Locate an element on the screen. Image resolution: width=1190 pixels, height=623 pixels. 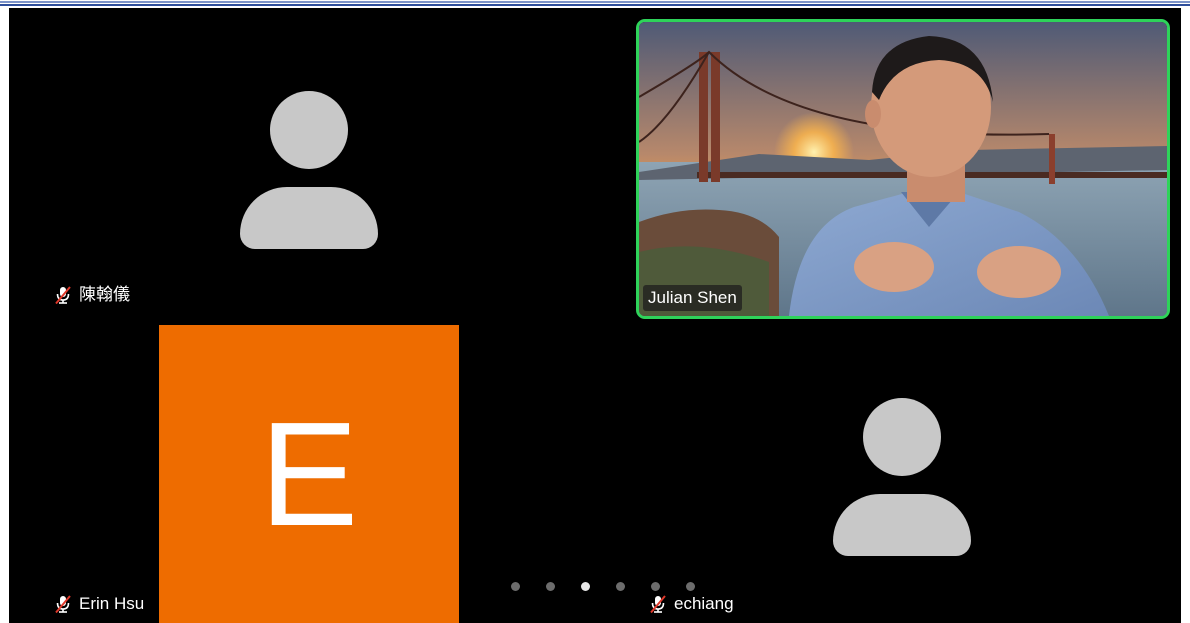
participant-name-label-2: Julian Shen is located at coordinates (692, 298).